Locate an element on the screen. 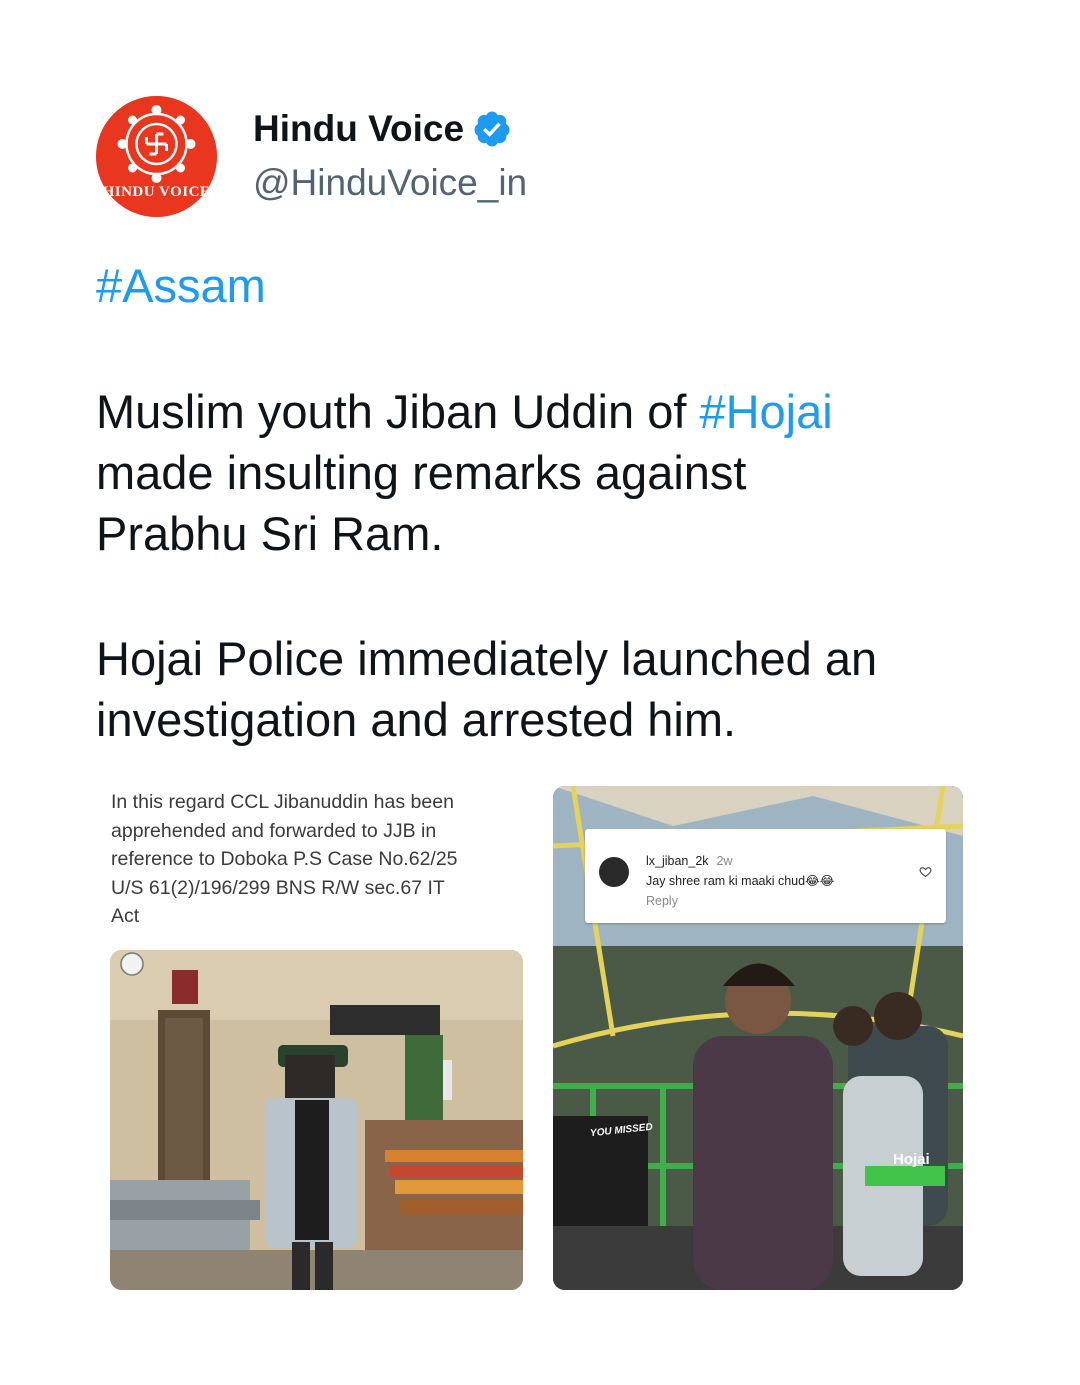 The image size is (1080, 1385). police-station-illustration is located at coordinates (316, 1120).